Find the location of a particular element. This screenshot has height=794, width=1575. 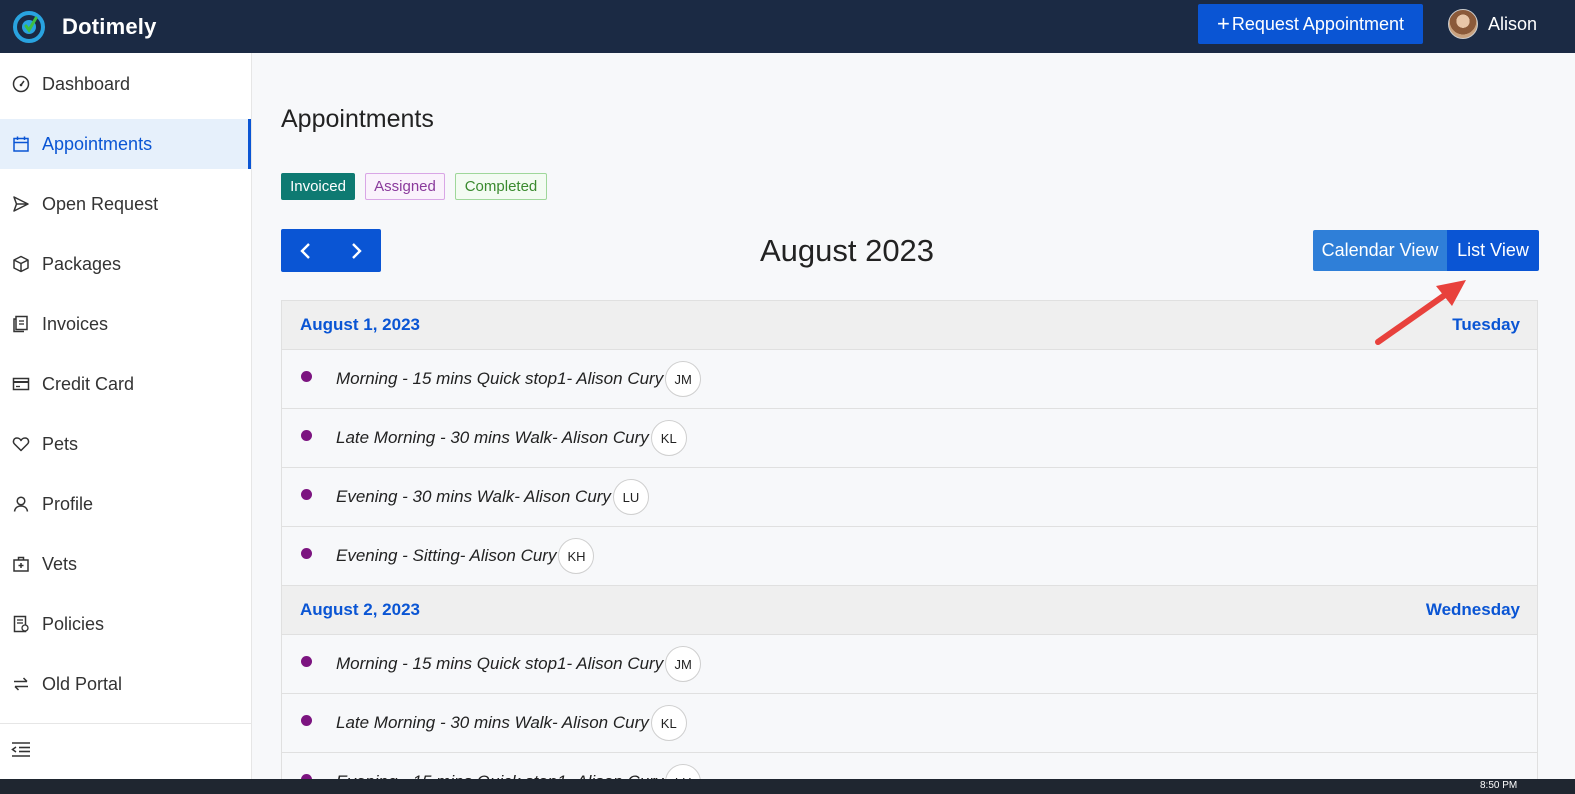

app-name: Dotimely is located at coordinates (109, 26).